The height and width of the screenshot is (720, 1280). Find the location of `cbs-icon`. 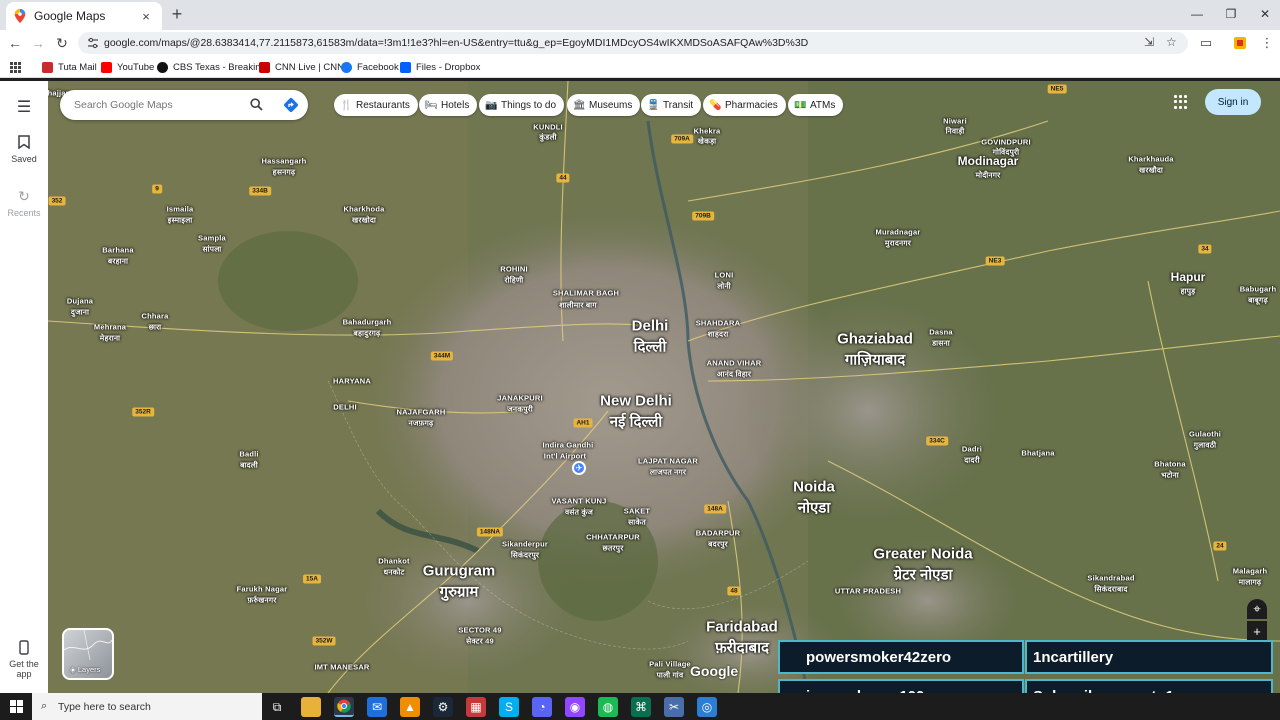

cbs-icon is located at coordinates (162, 67).